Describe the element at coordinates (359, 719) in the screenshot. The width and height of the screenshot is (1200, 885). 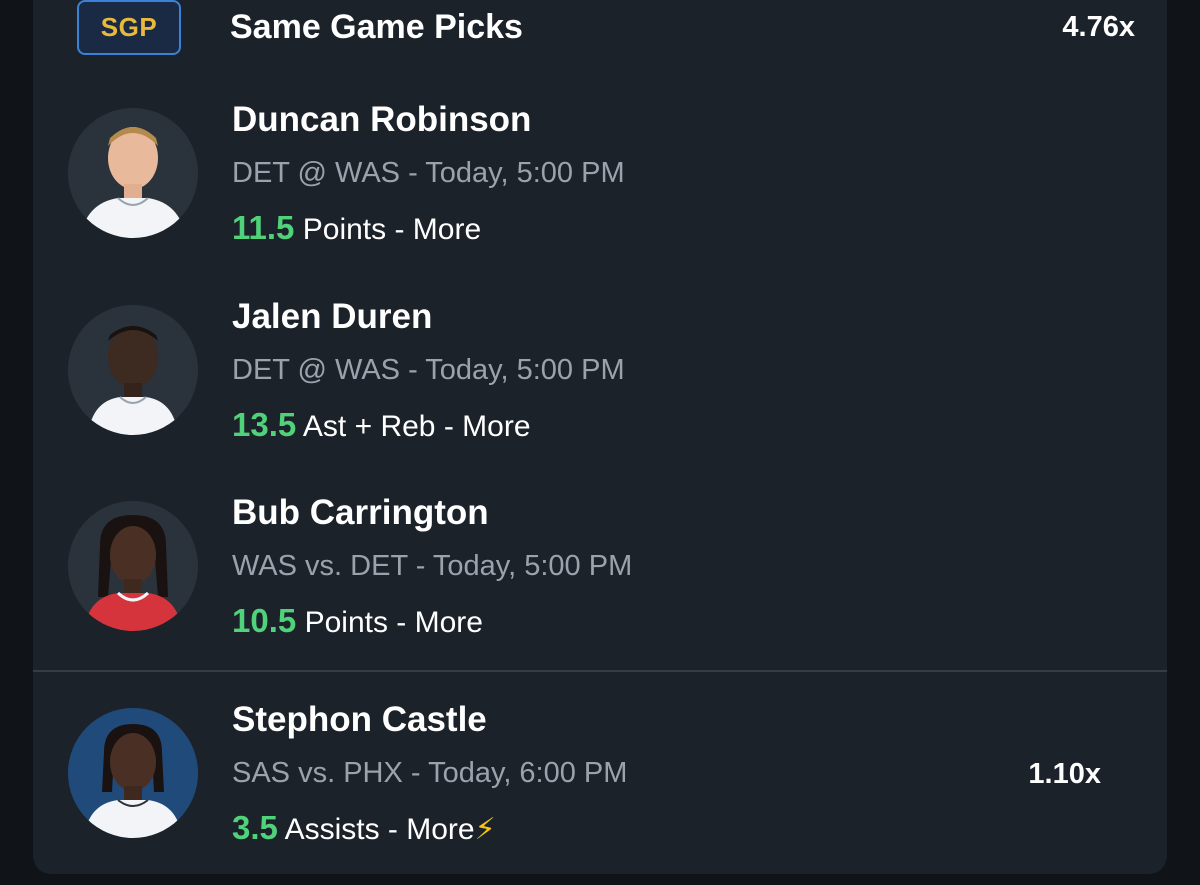
I see `player-name: Stephon Castle` at that location.